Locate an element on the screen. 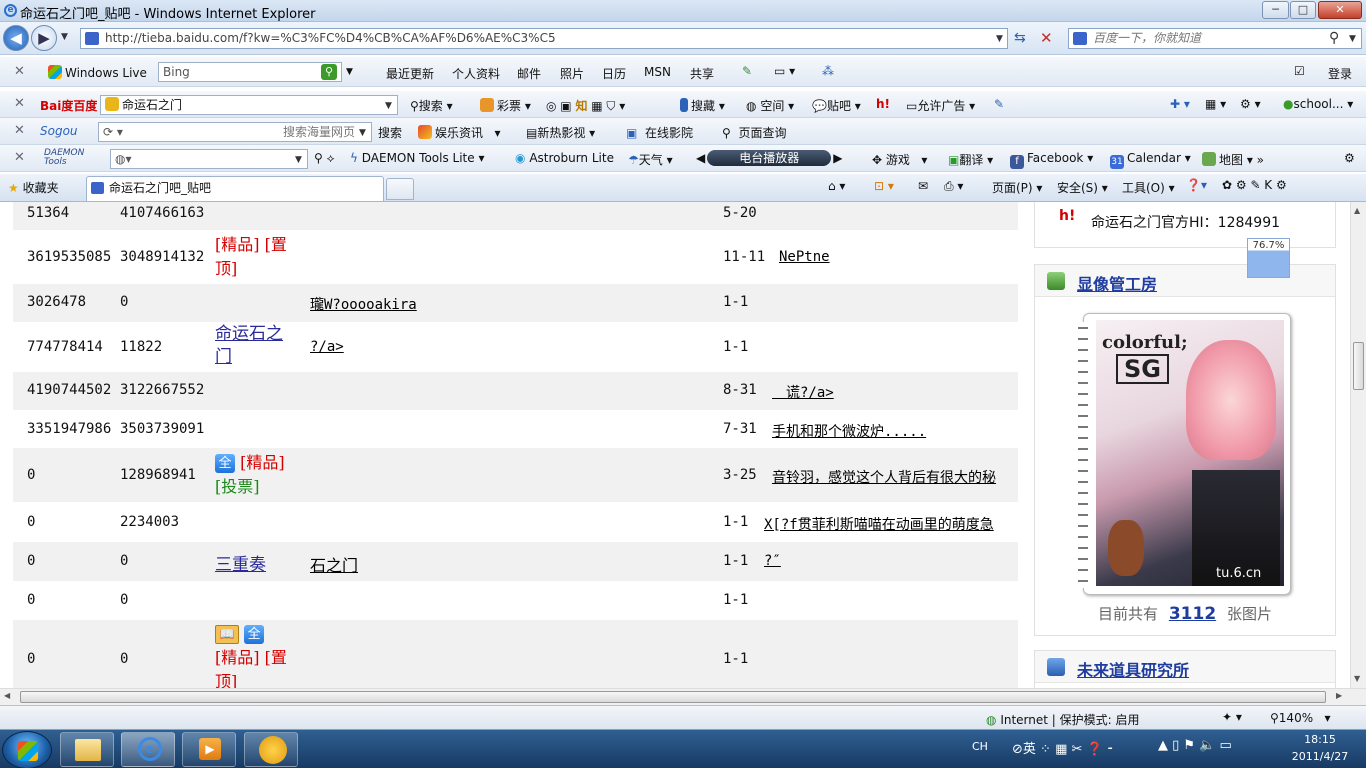 The width and height of the screenshot is (1366, 768). scroll-left-icon: ◀ is located at coordinates (7, 695).